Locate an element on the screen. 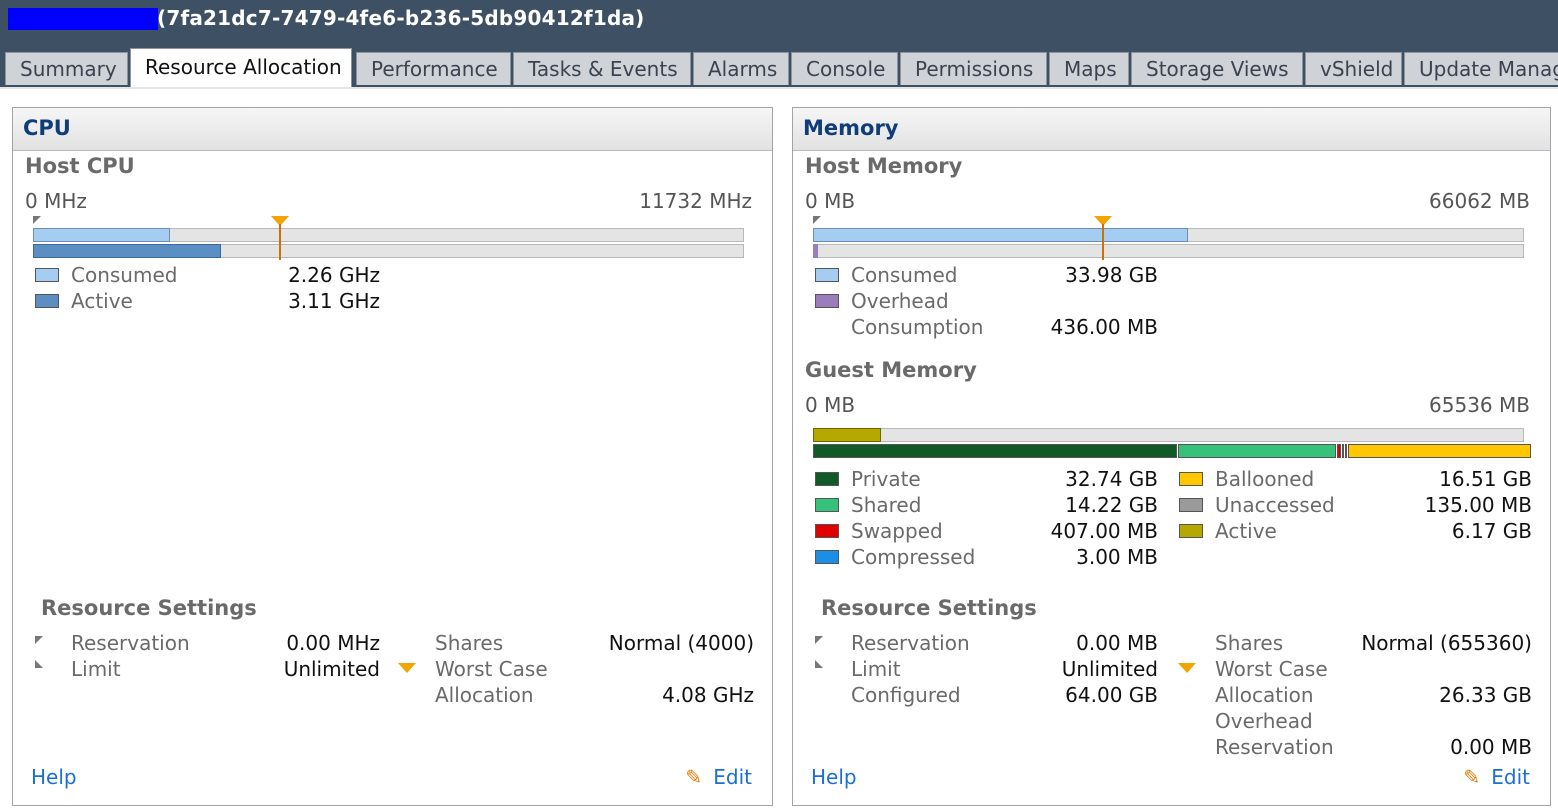 This screenshot has height=812, width=1558. mem-resource-settings-heading: Resource Settings is located at coordinates (929, 608).